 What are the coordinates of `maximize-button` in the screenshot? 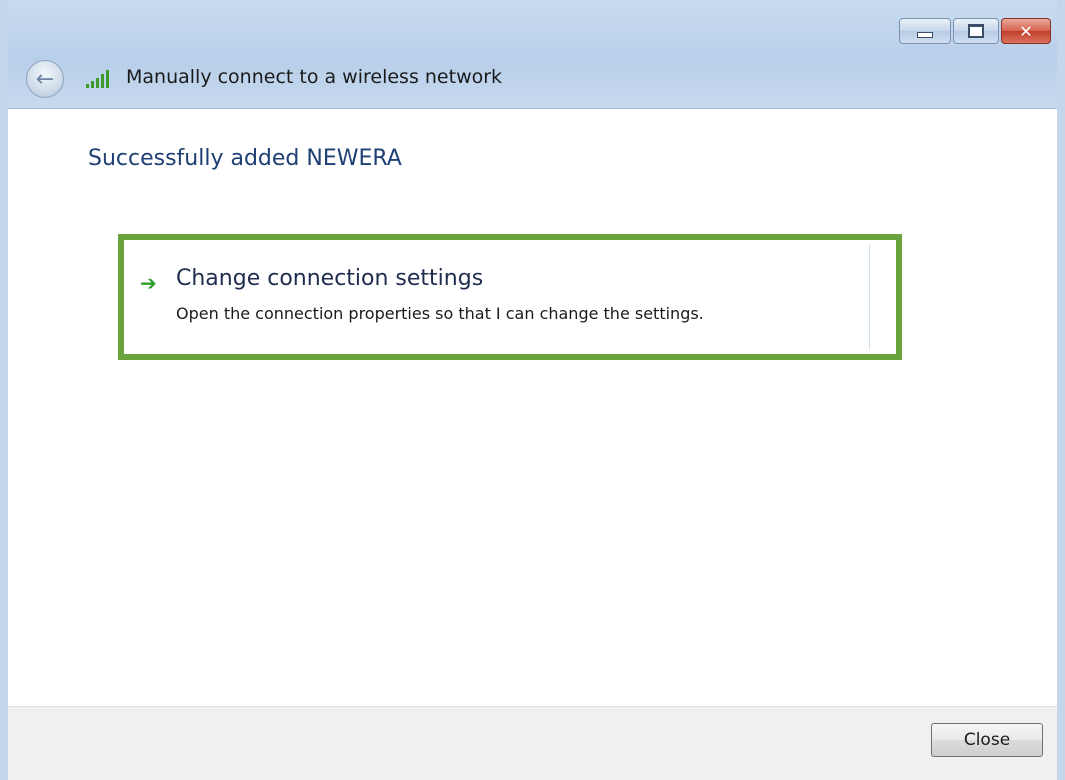 It's located at (976, 31).